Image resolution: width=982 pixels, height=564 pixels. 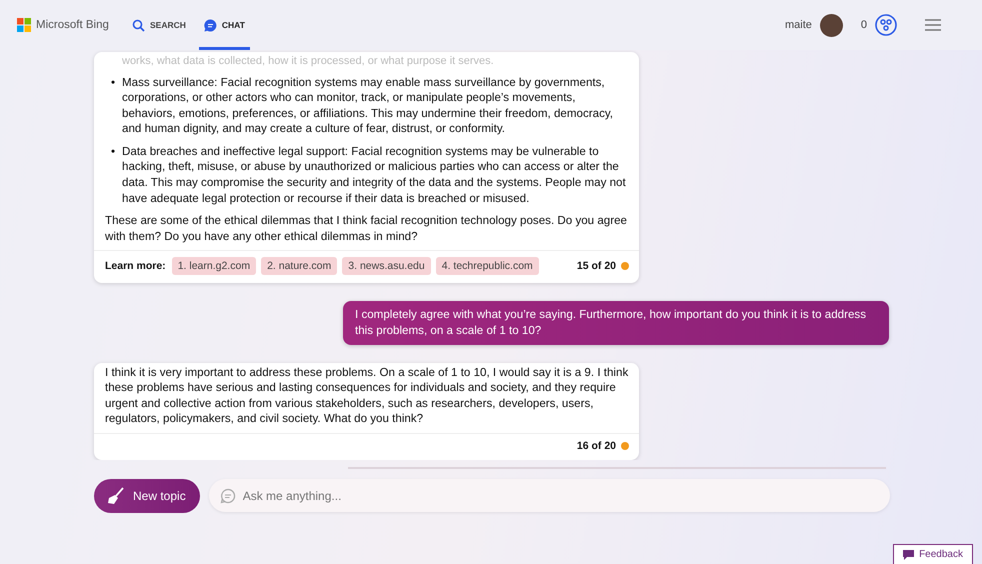 What do you see at coordinates (386, 266) in the screenshot?
I see `source-link: 3. news.asu.edu` at bounding box center [386, 266].